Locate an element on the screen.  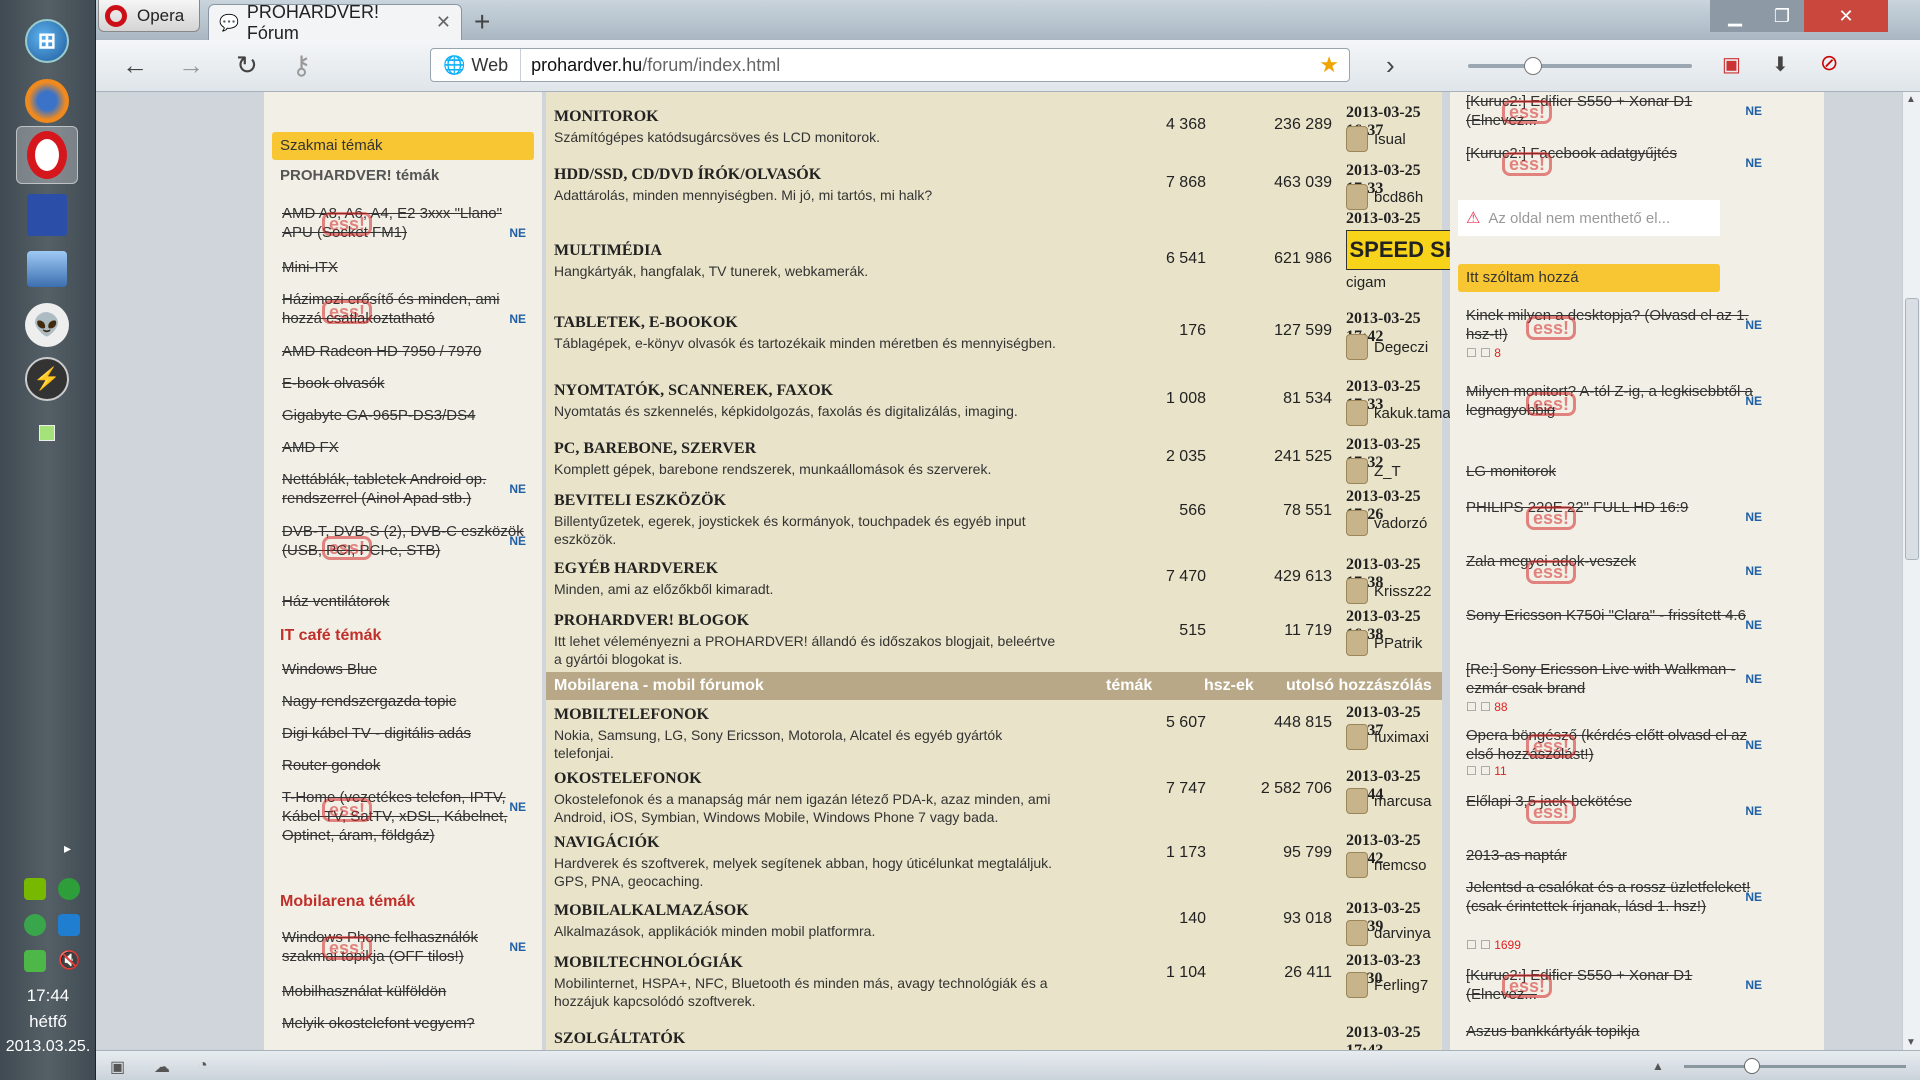
sidebar-topic: Ház ventilátorok is located at coordinates (404, 601).